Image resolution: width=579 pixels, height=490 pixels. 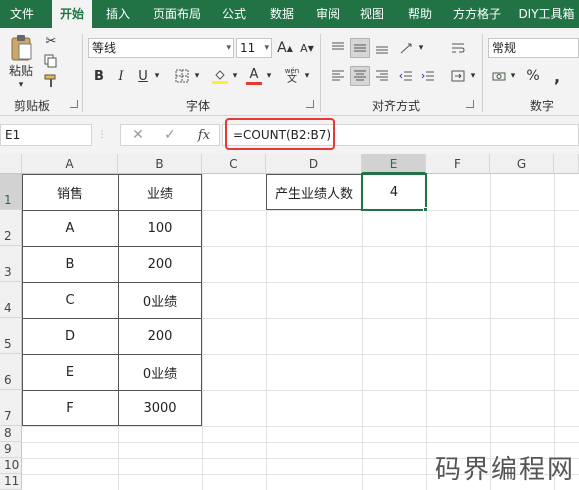 I want to click on row-header-2: 2, so click(x=11, y=228).